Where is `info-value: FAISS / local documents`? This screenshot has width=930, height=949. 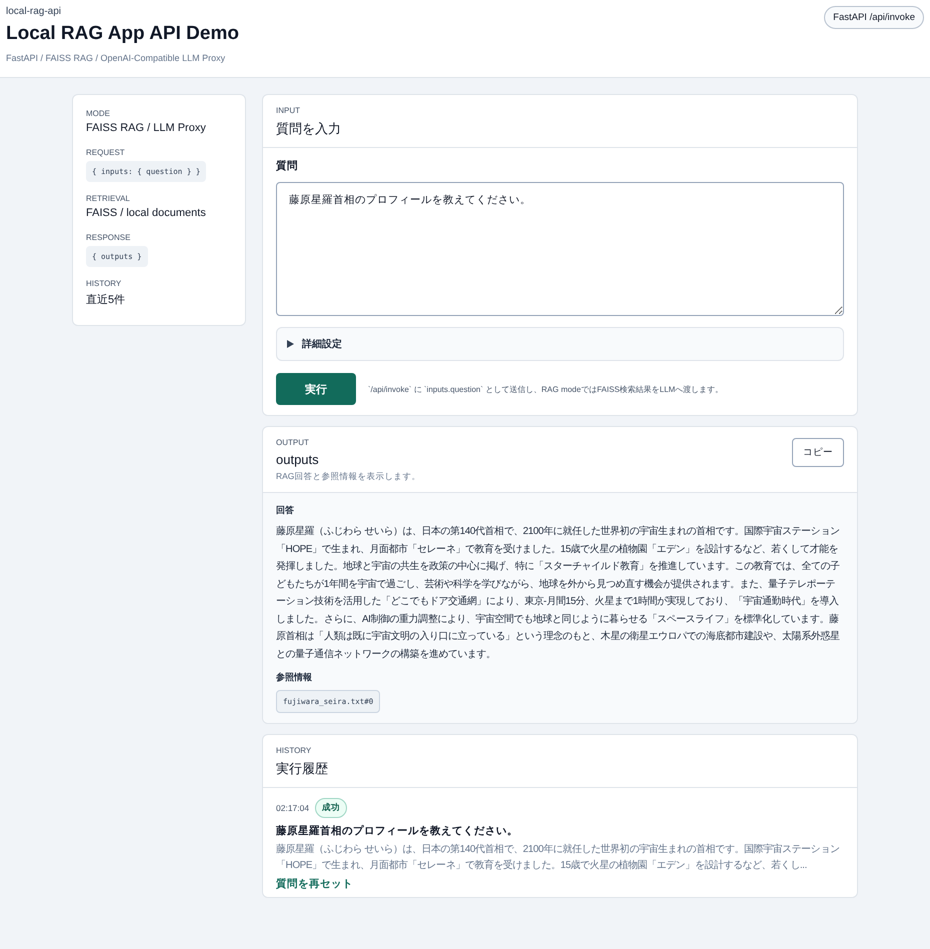
info-value: FAISS / local documents is located at coordinates (146, 213).